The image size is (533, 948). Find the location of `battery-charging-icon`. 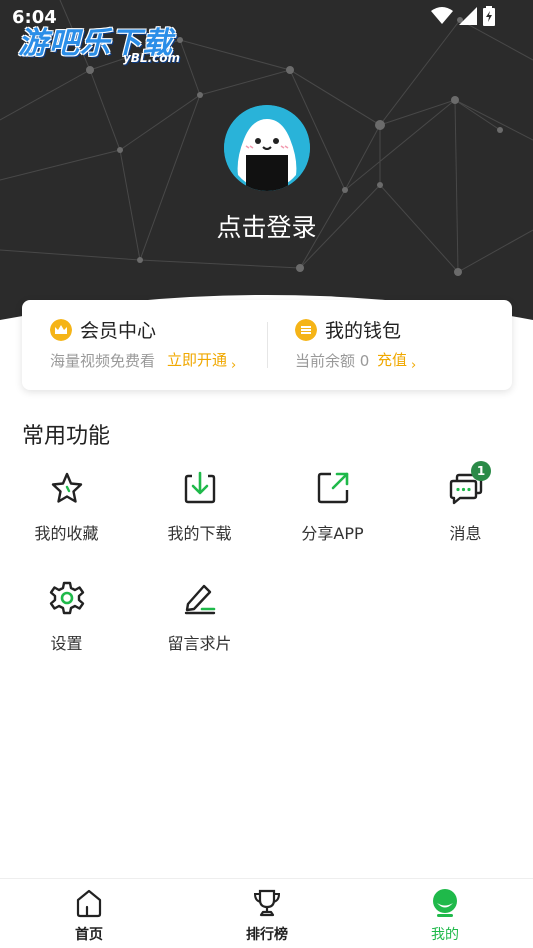

battery-charging-icon is located at coordinates (489, 16).